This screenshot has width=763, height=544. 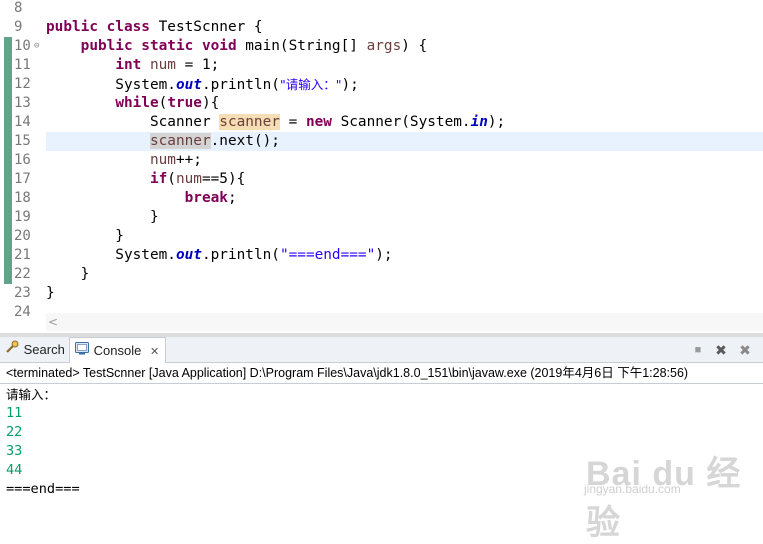 I want to click on editor-horizontal-scrollbar: <, so click(x=404, y=322).